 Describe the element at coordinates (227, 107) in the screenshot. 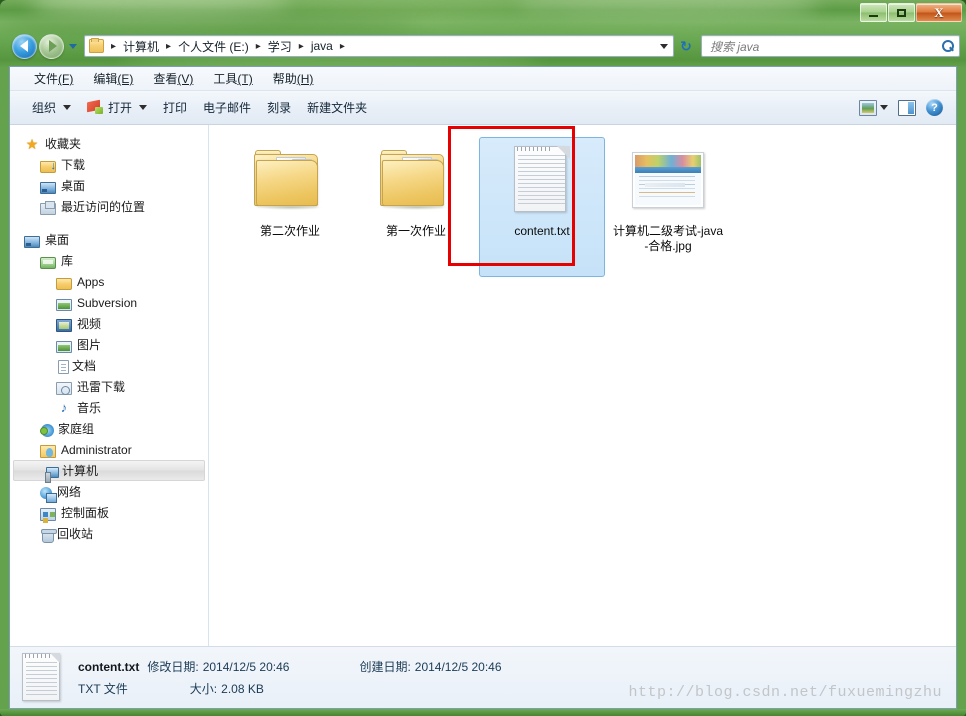

I see `email-button: 电子邮件` at that location.